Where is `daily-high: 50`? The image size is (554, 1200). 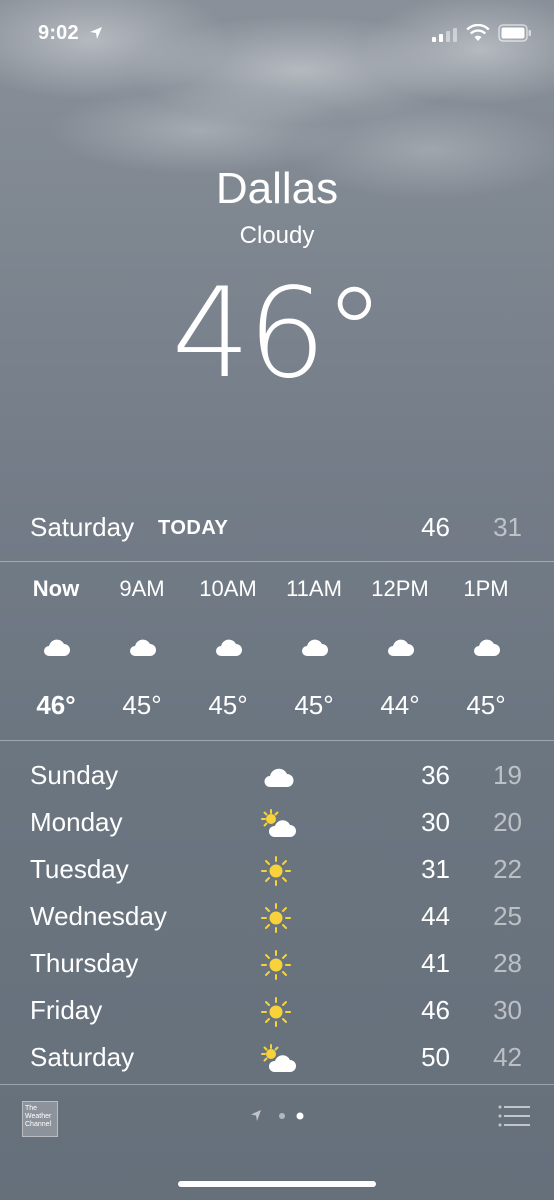 daily-high: 50 is located at coordinates (435, 1057).